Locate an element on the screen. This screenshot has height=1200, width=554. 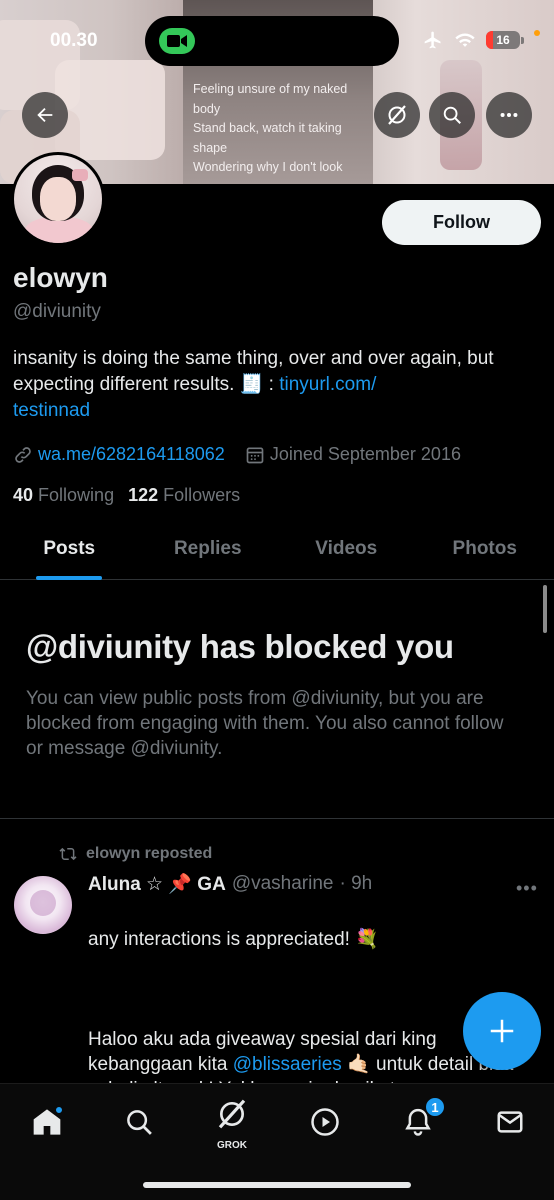
repost-indicator: elowyn reposted is located at coordinates (135, 854).